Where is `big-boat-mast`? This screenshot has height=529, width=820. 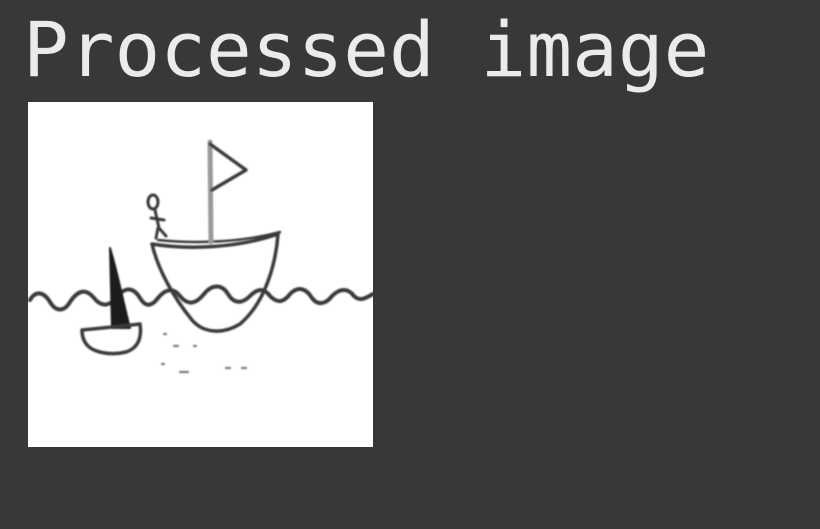 big-boat-mast is located at coordinates (210, 192).